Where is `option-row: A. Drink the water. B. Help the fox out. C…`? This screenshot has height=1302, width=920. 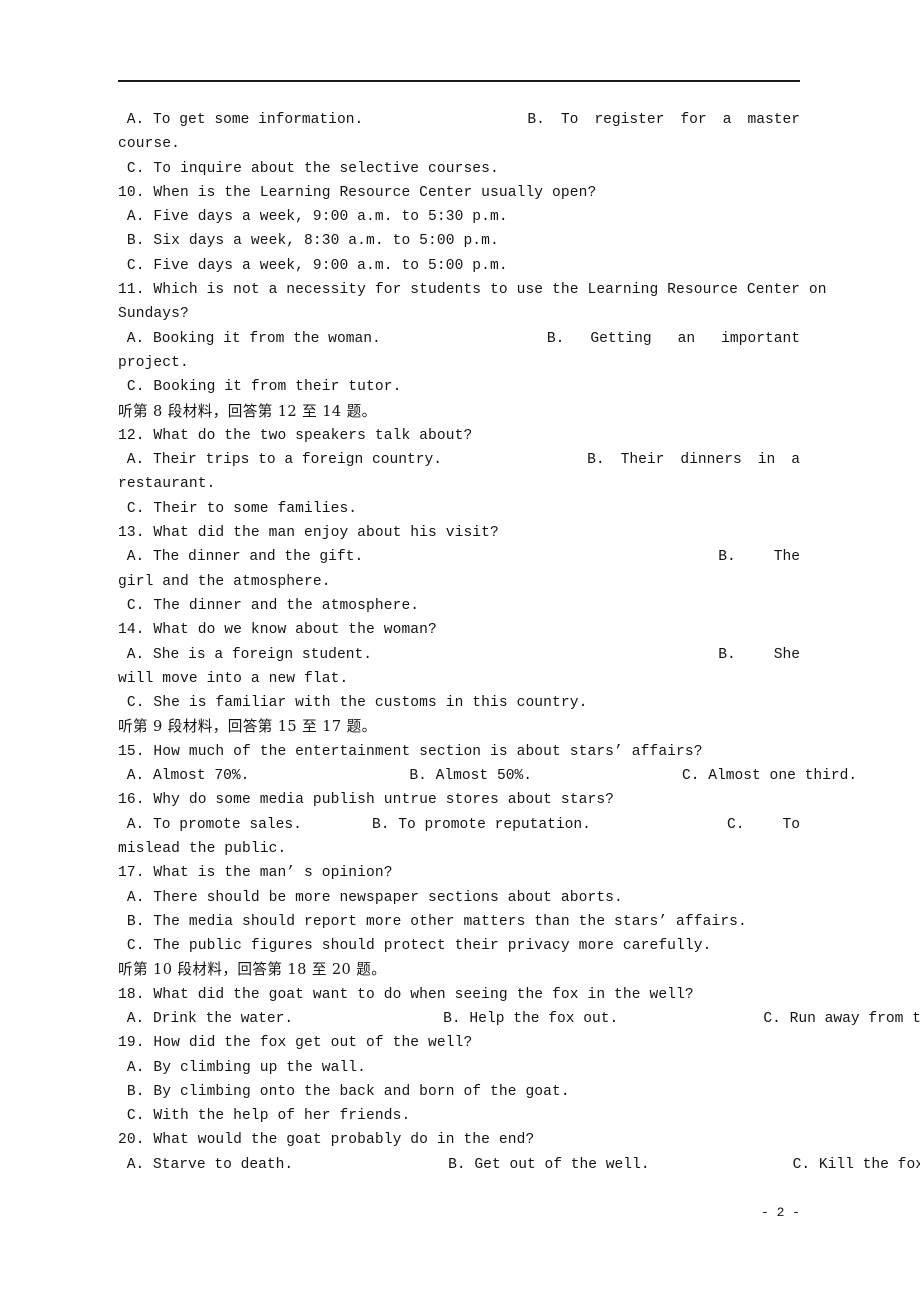
option-row: A. Drink the water. B. Help the fox out. C… is located at coordinates (519, 1019).